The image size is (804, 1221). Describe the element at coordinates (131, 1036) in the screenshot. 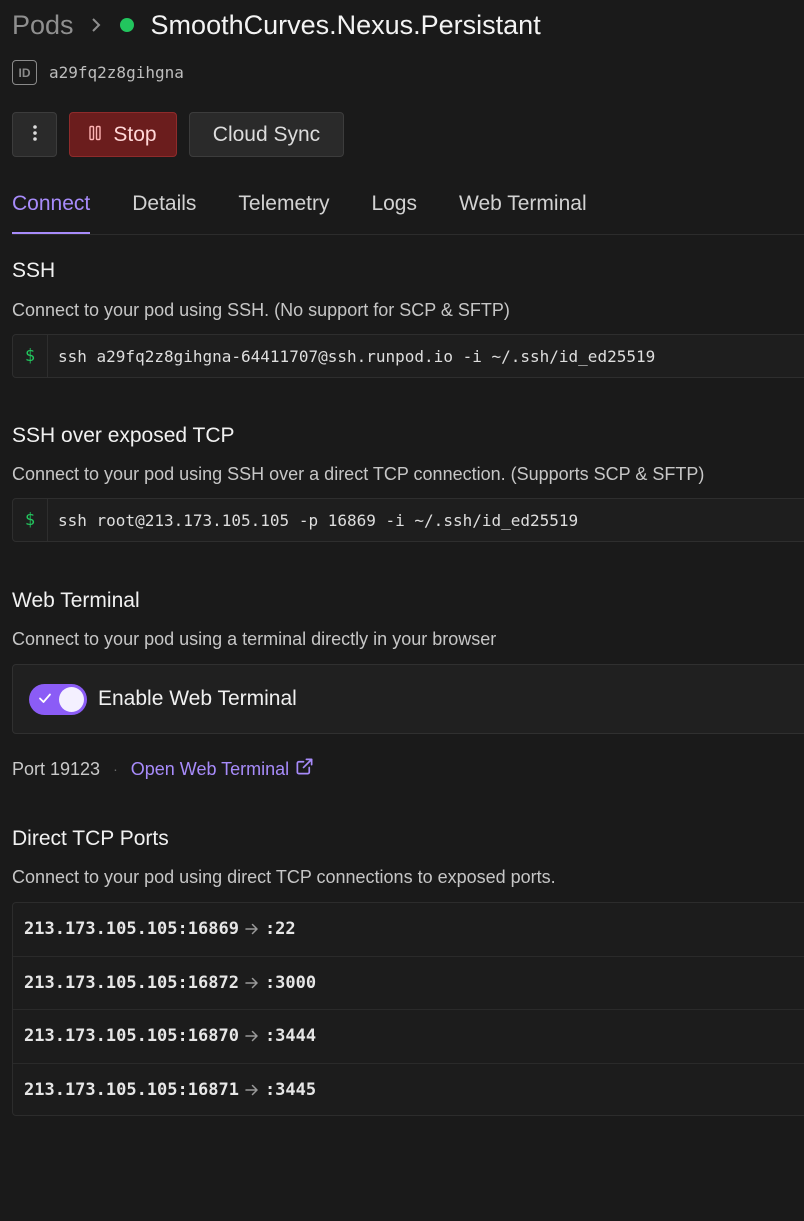

I see `port-external-address: 213.173.105.105:16870` at that location.